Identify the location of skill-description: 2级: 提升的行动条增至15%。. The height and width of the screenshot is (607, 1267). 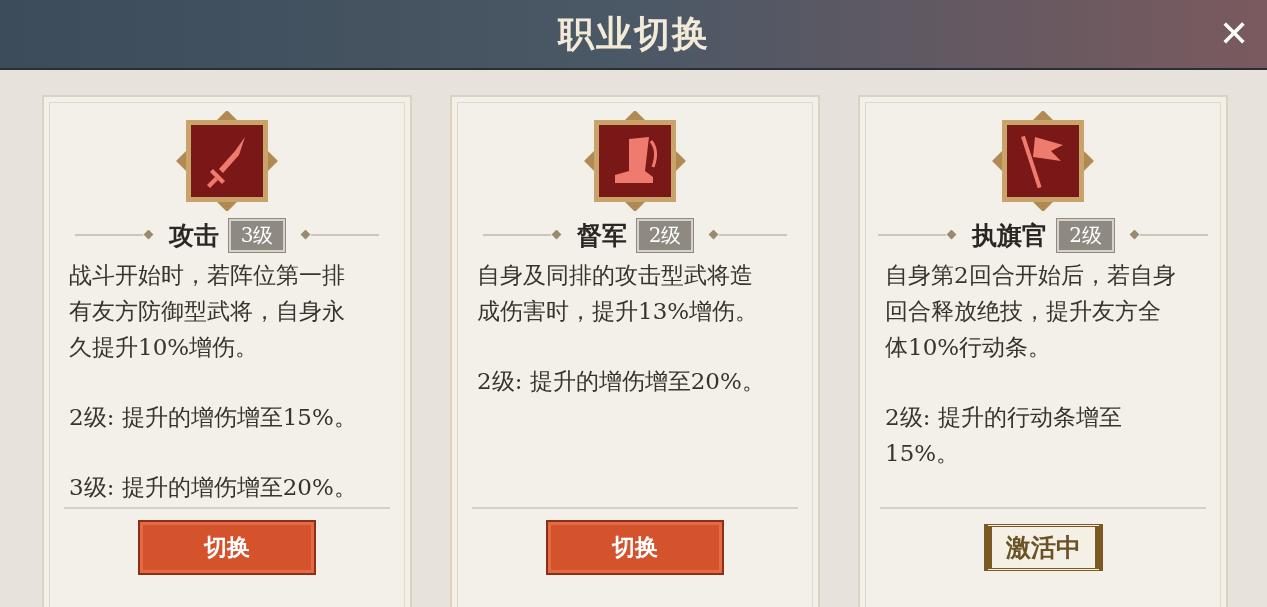
(1004, 435).